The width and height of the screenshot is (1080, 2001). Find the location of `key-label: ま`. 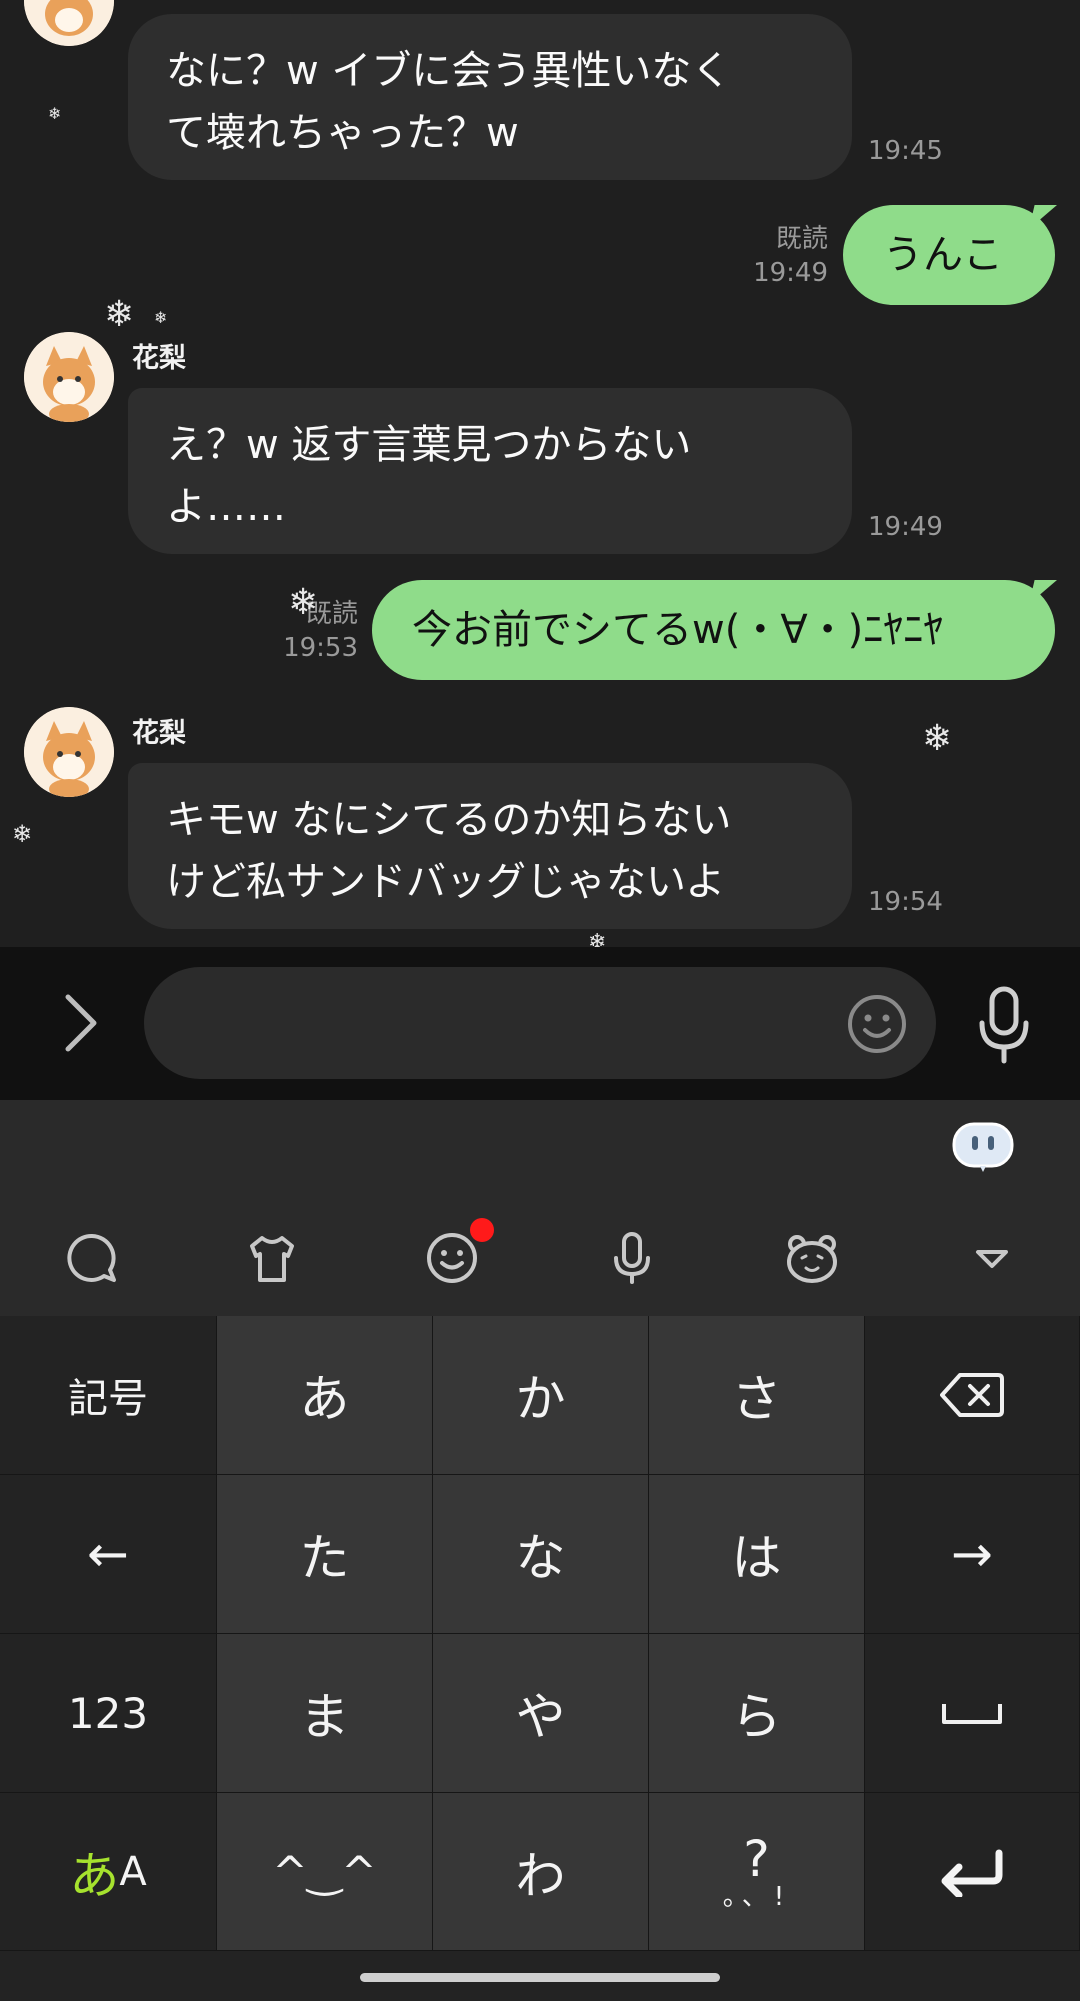

key-label: ま is located at coordinates (324, 1717).